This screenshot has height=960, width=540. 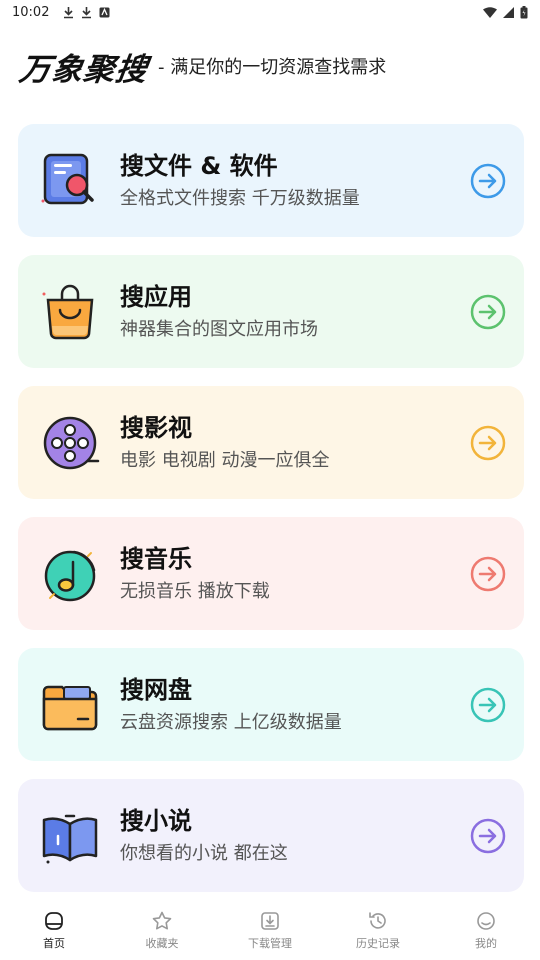 I want to click on bottom-navigation: 首页 收藏夹 下载管理 历史记录 我的, so click(x=270, y=930).